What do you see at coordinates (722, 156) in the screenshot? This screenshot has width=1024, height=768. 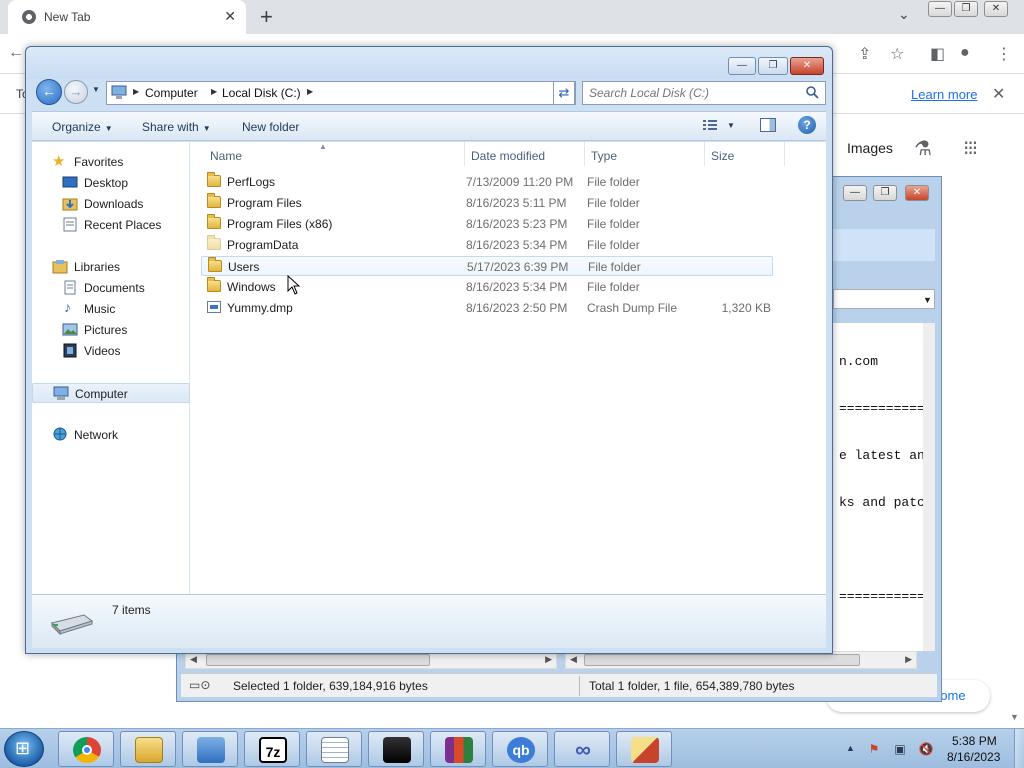 I see `column-header-size: Size` at bounding box center [722, 156].